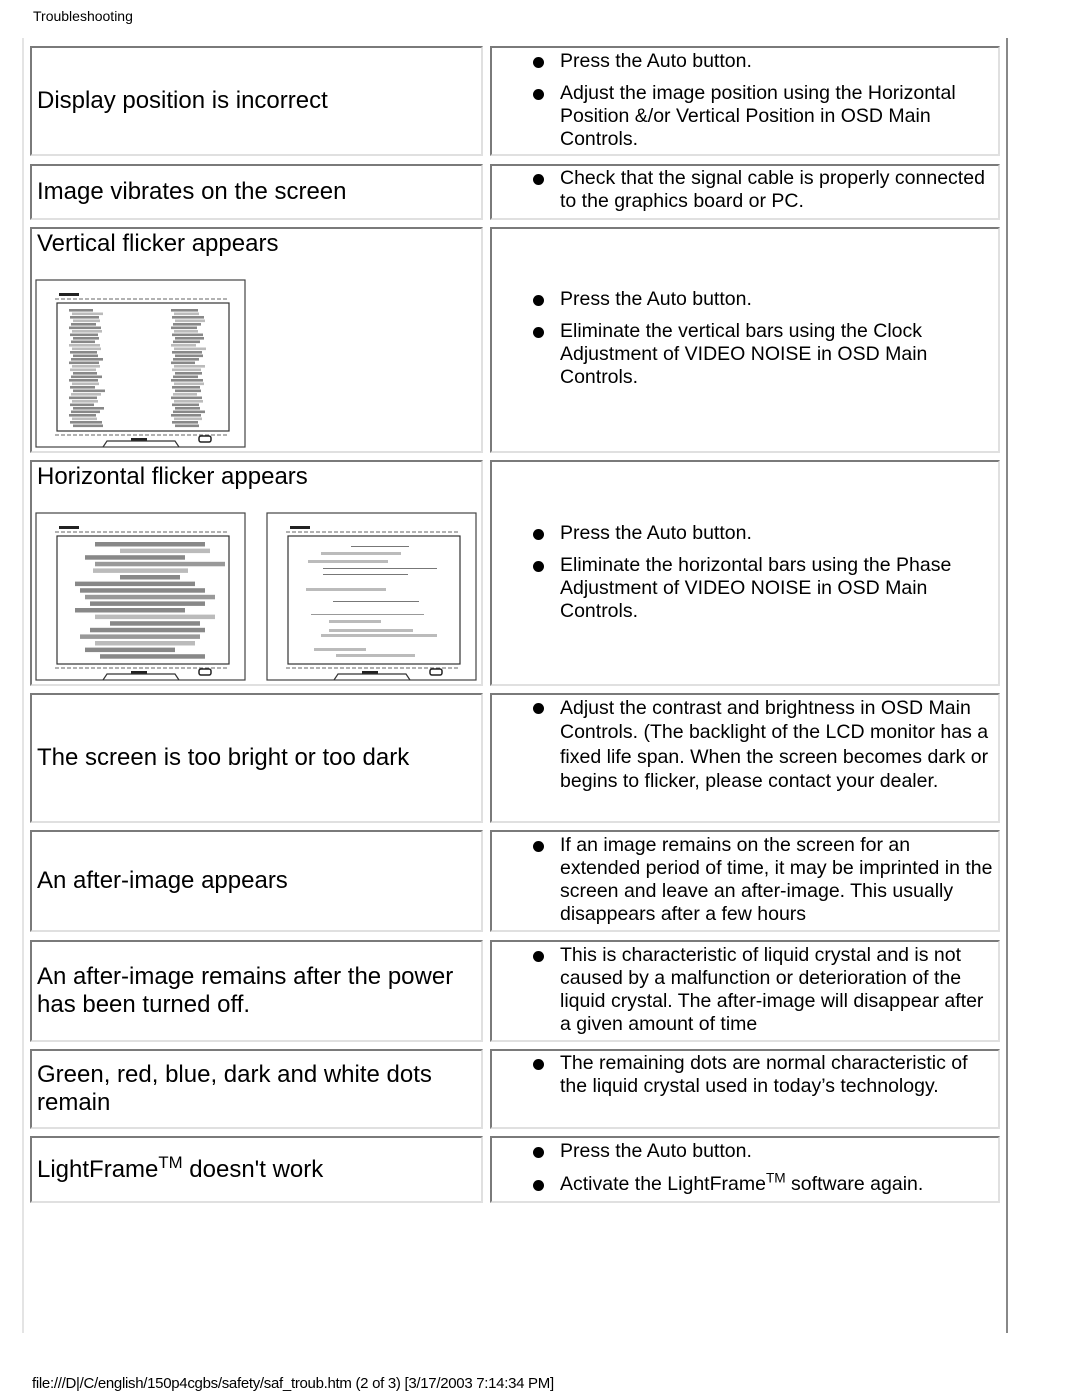 This screenshot has width=1080, height=1397. What do you see at coordinates (256, 573) in the screenshot?
I see `problem-cell: Horizontal flicker appears` at bounding box center [256, 573].